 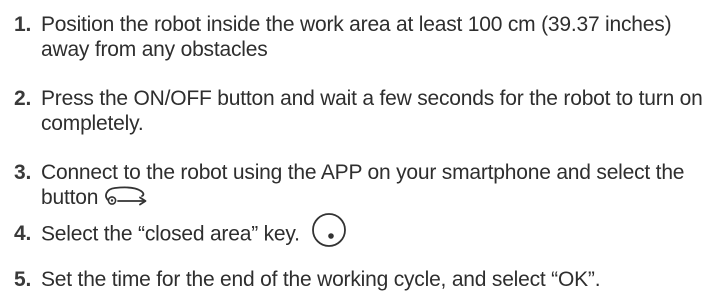 I want to click on step-number: 2., so click(x=23, y=98).